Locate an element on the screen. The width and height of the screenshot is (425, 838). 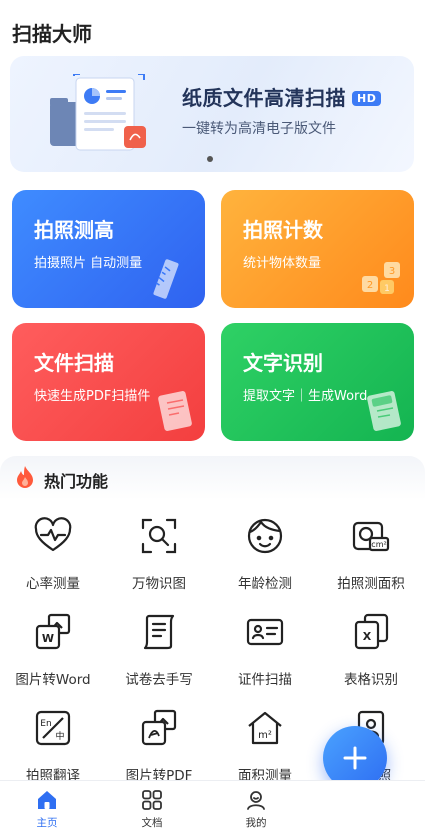
nav-item-profile: 我的 is located at coordinates (256, 809).